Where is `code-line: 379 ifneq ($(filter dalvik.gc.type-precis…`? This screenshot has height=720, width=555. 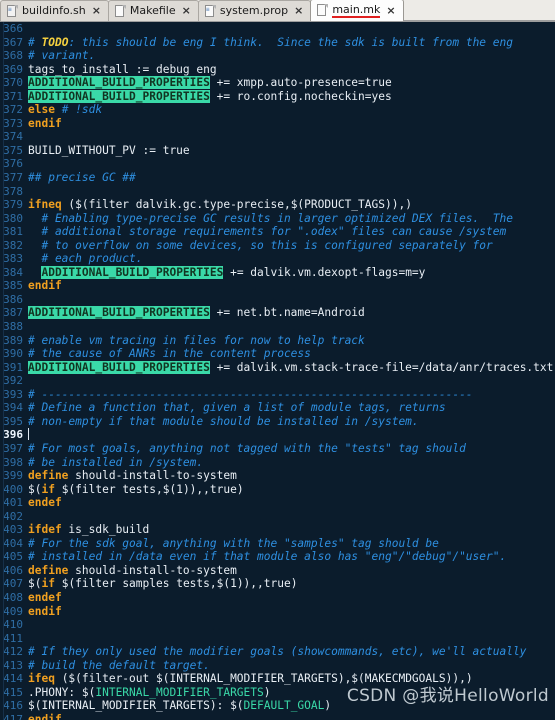
code-line: 379 ifneq ($(filter dalvik.gc.type-precis… is located at coordinates (277, 205).